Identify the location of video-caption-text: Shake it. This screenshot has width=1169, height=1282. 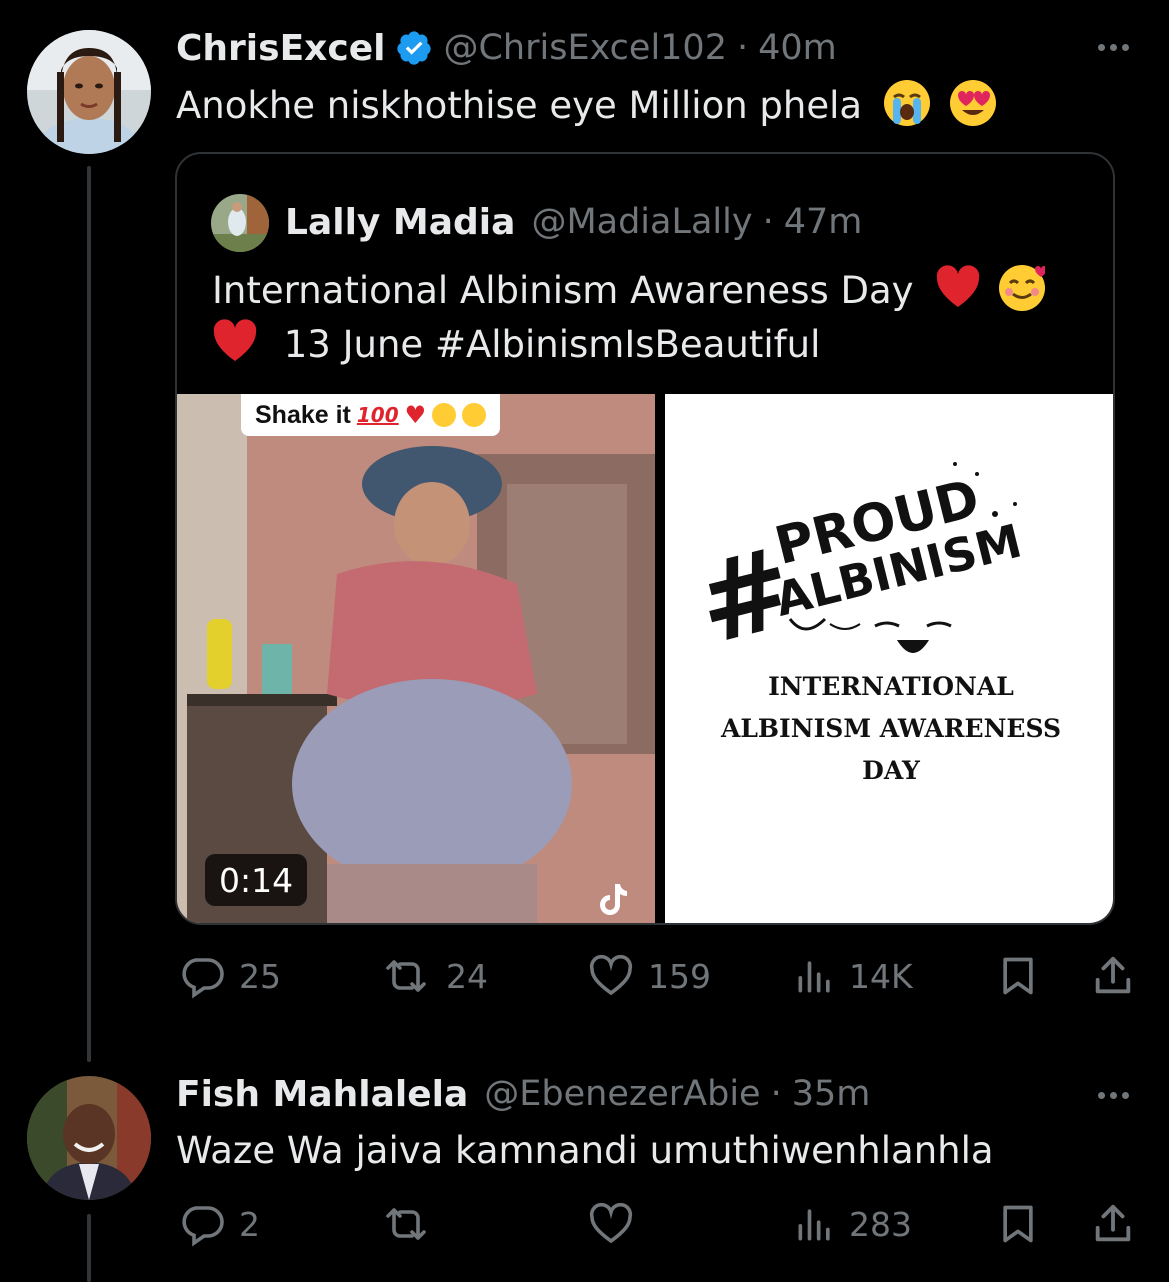
(303, 414).